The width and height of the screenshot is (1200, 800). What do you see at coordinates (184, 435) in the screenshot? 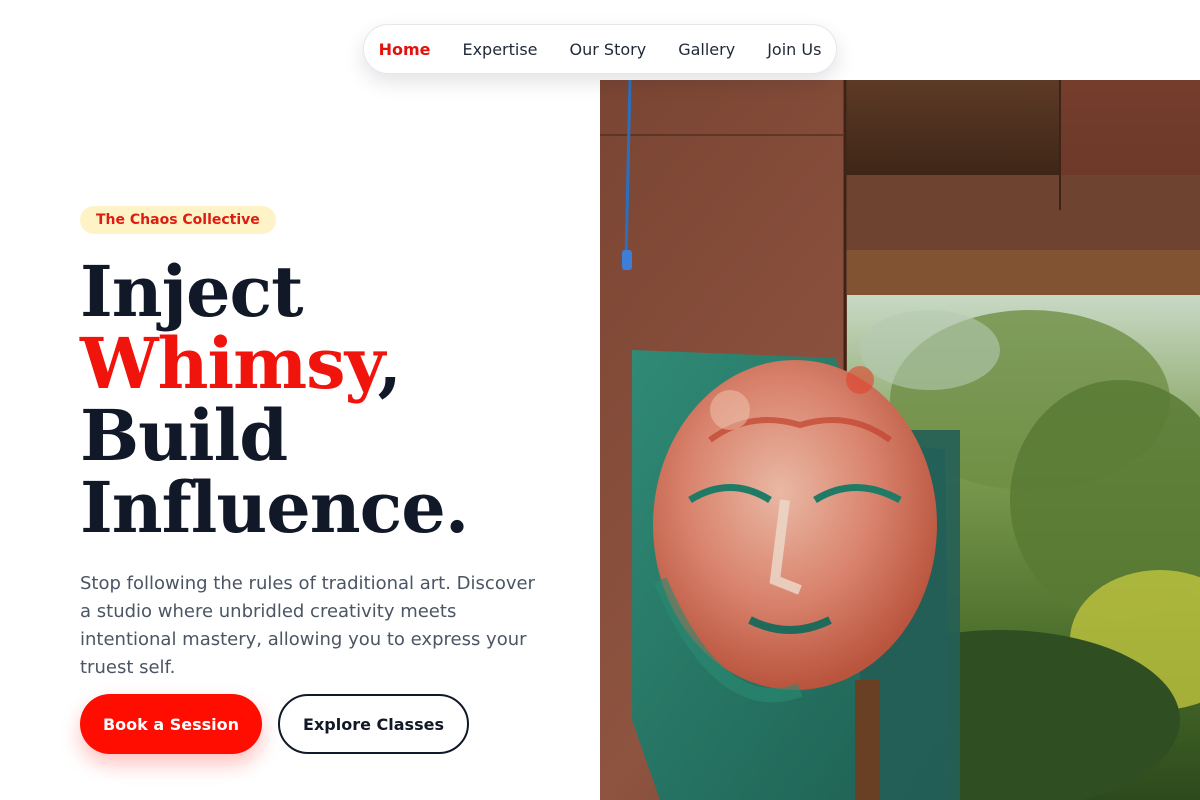
I see `headline-line-3: Build` at bounding box center [184, 435].